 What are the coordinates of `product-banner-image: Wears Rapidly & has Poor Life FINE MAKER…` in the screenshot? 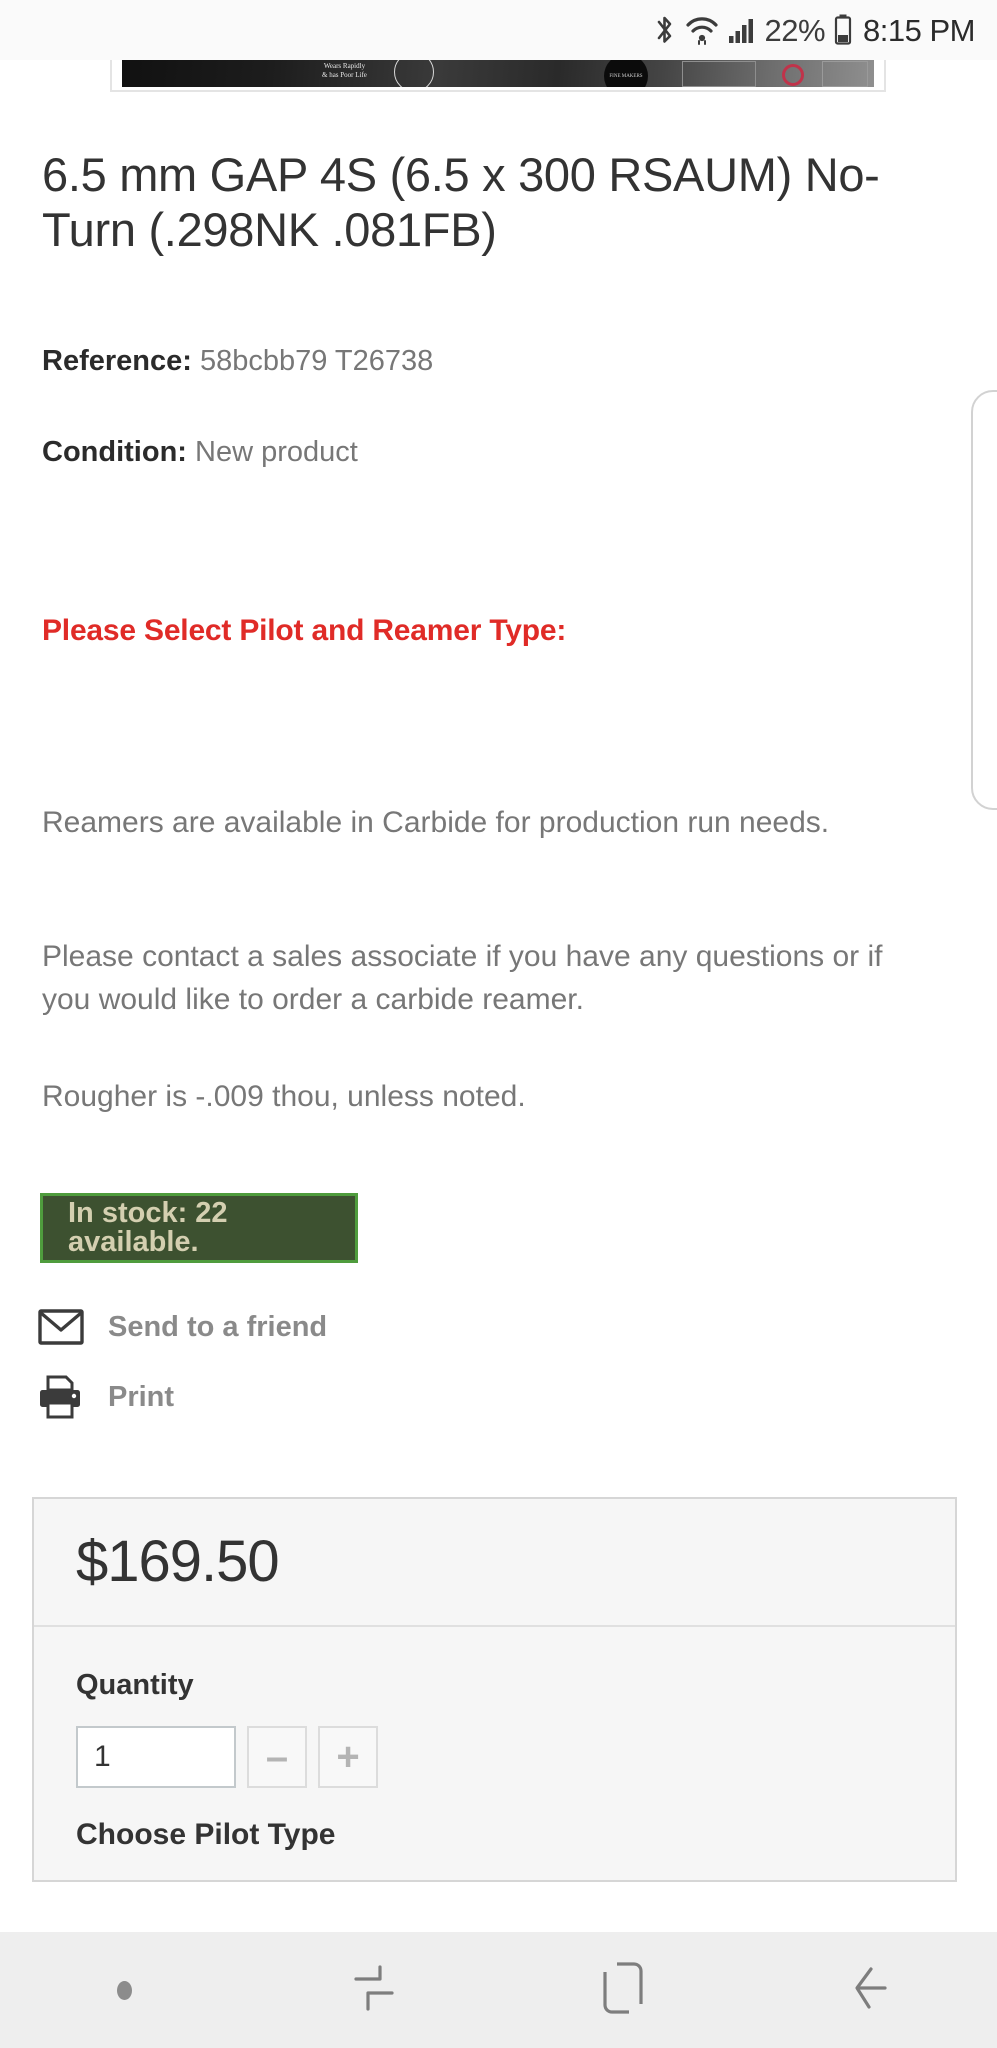 It's located at (498, 76).